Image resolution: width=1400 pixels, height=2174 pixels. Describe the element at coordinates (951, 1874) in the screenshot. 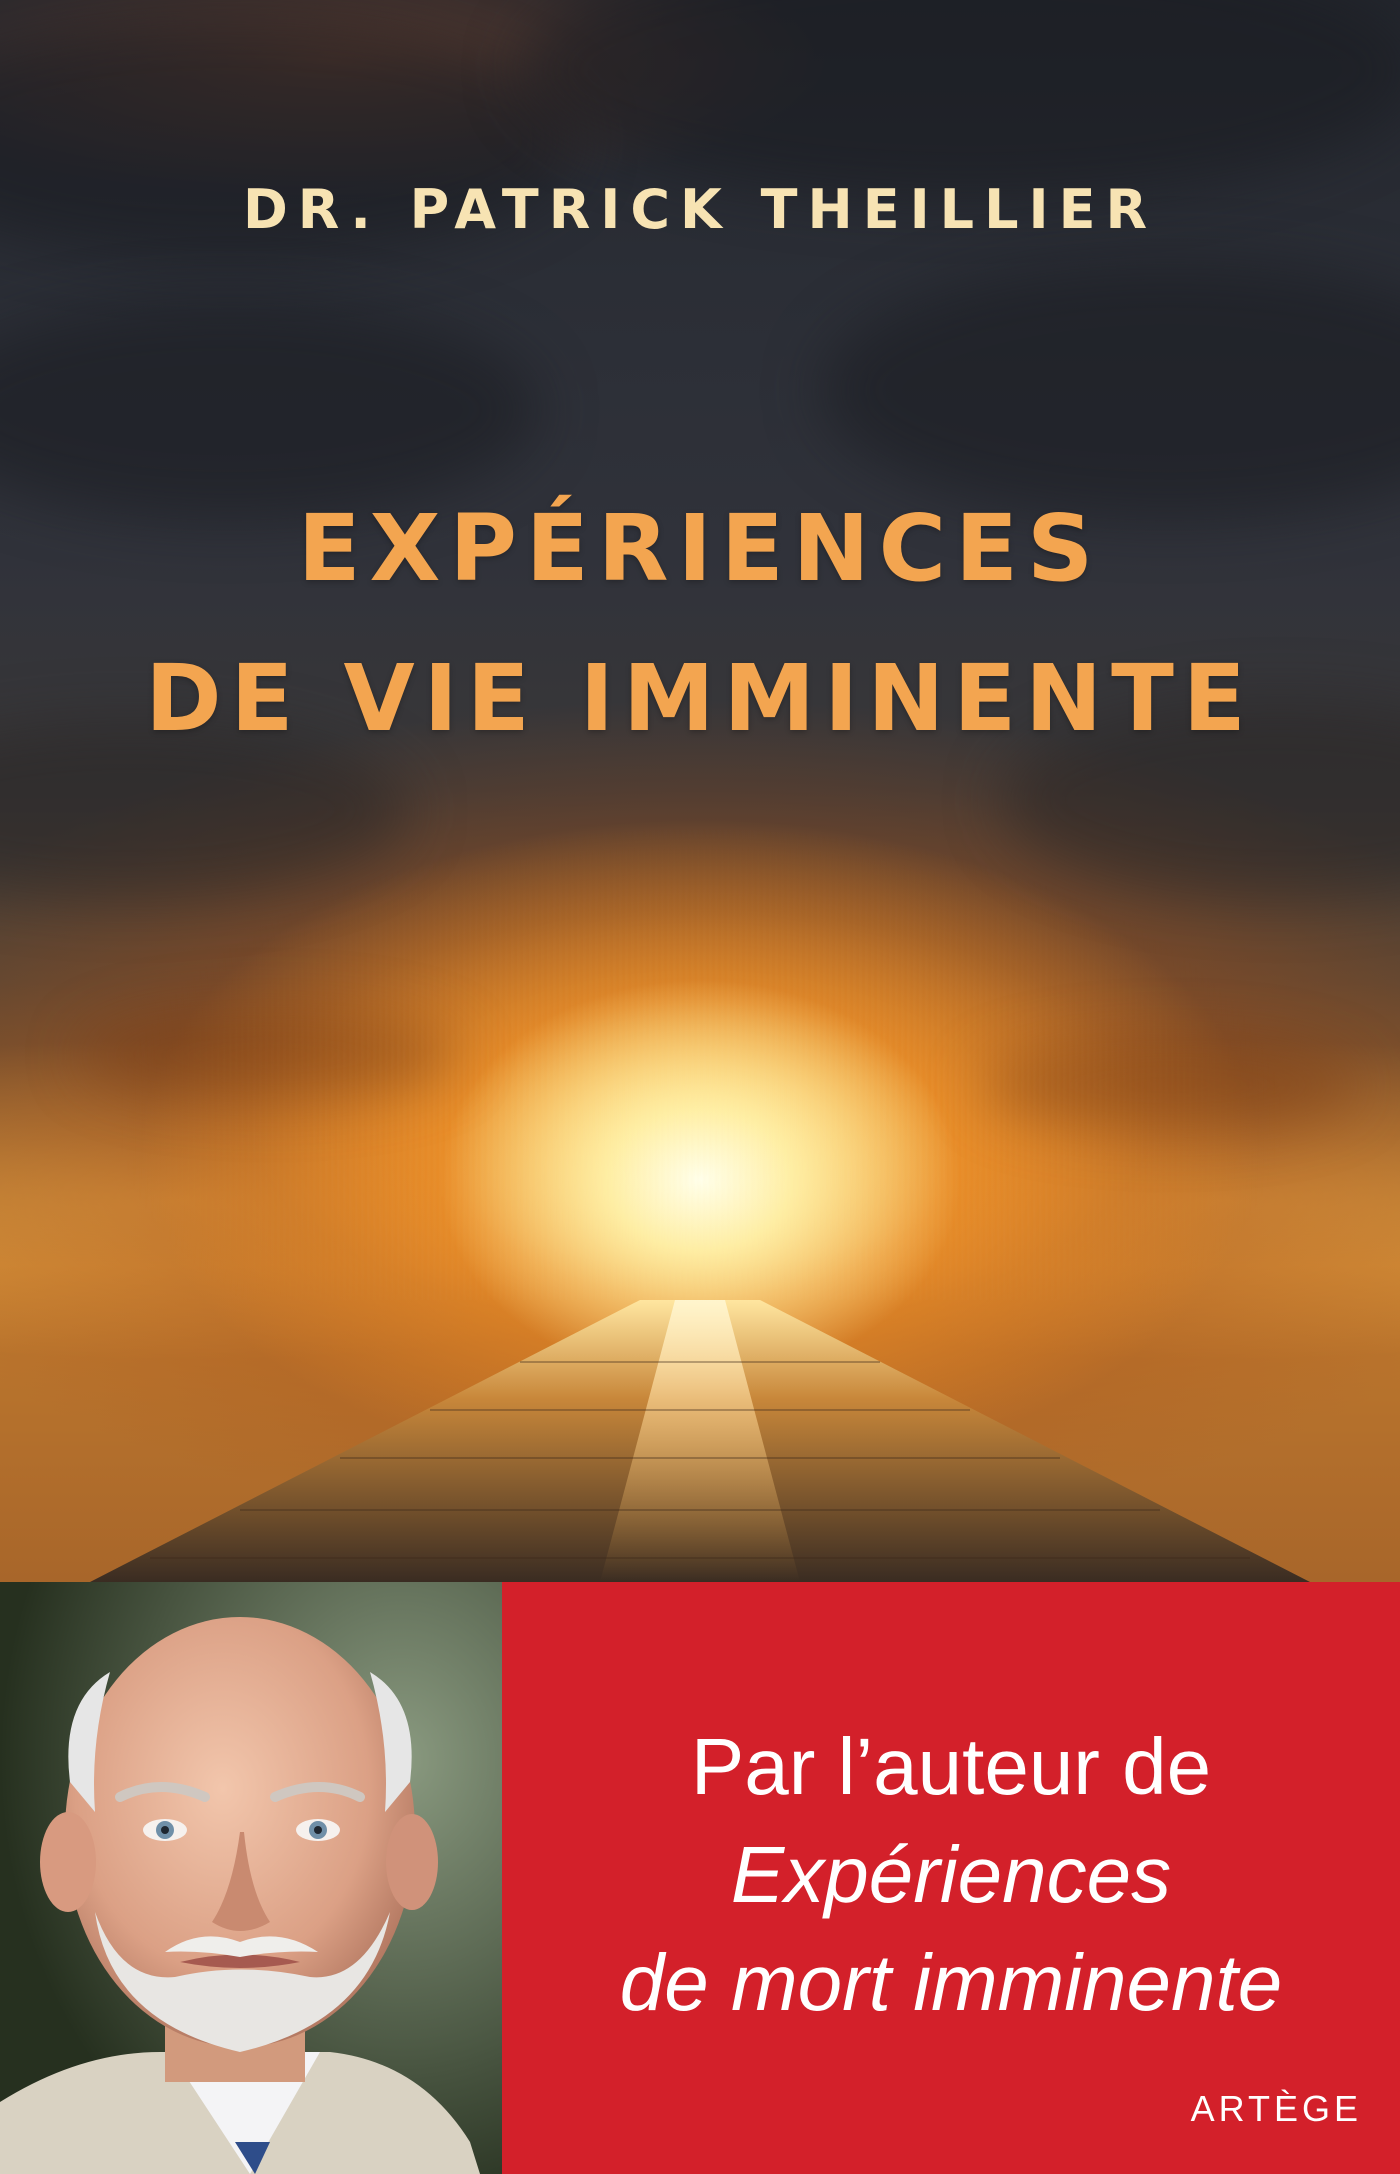

I see `tagline-line-2: Expériences` at that location.